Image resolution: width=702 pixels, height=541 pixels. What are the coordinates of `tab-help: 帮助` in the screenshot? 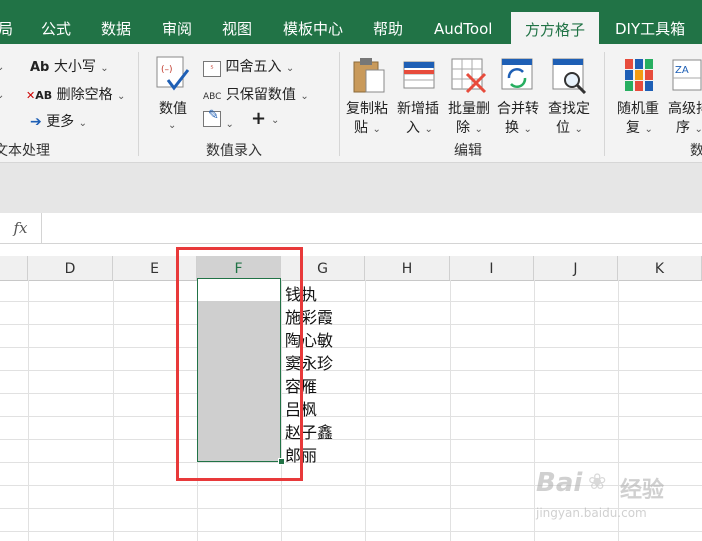 It's located at (388, 22).